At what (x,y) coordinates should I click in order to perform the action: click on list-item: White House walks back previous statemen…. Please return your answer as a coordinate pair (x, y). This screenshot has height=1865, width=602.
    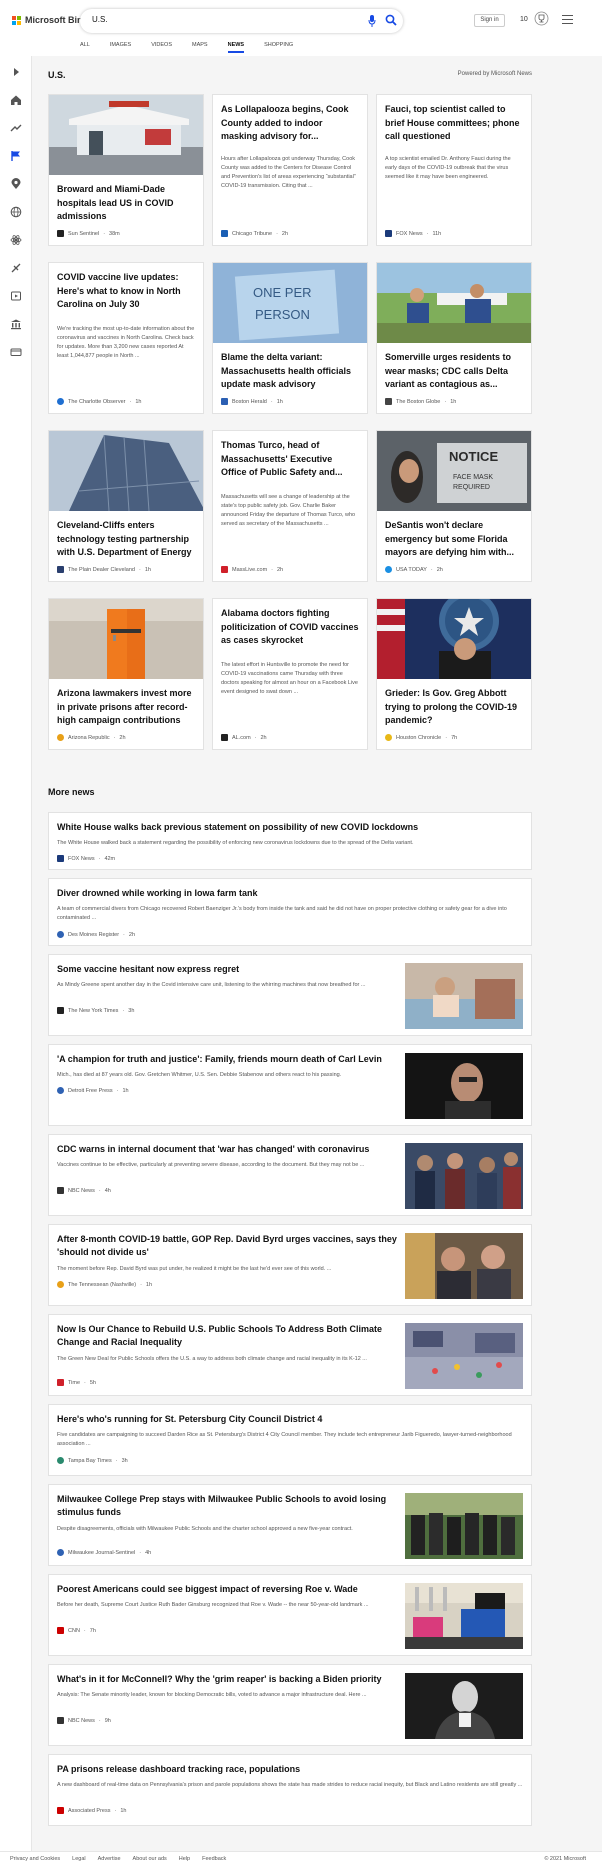
    Looking at the image, I should click on (290, 841).